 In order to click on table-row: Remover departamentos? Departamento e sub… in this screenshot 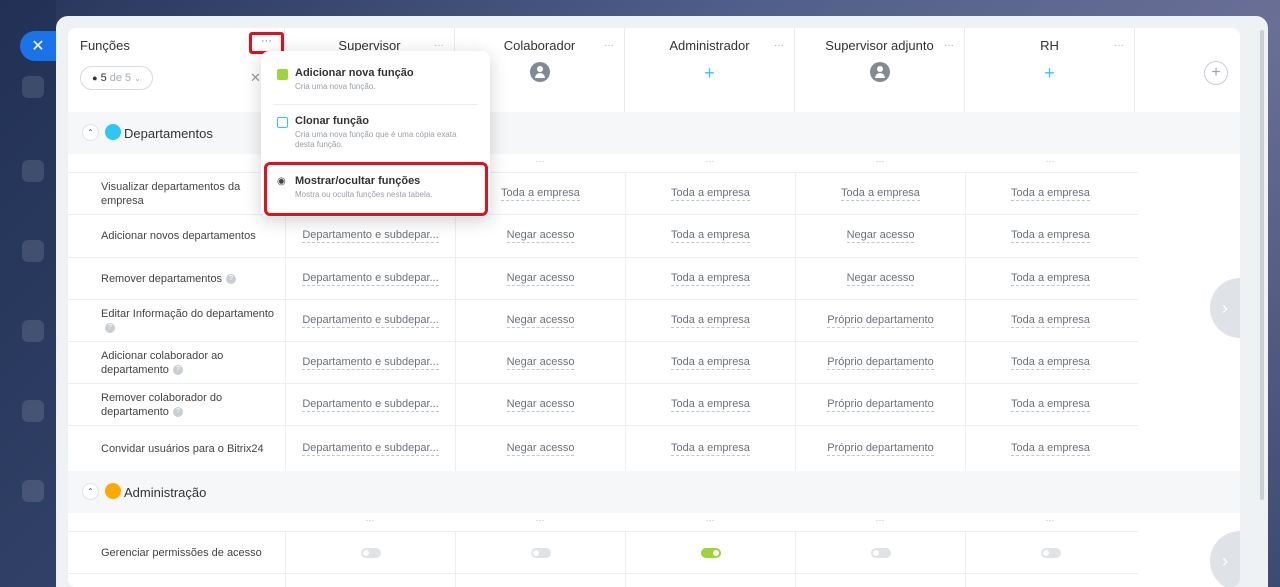, I will do `click(603, 278)`.